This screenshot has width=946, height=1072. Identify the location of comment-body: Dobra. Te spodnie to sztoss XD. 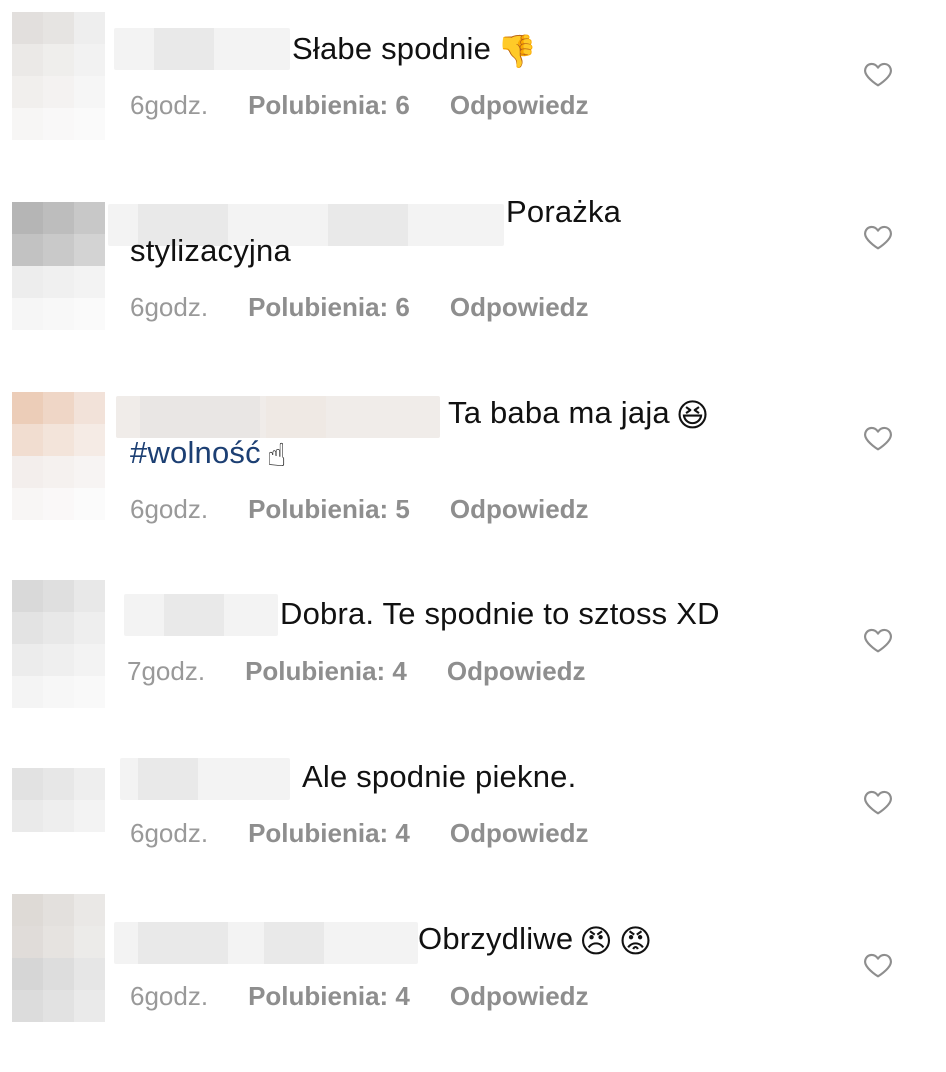
(500, 613).